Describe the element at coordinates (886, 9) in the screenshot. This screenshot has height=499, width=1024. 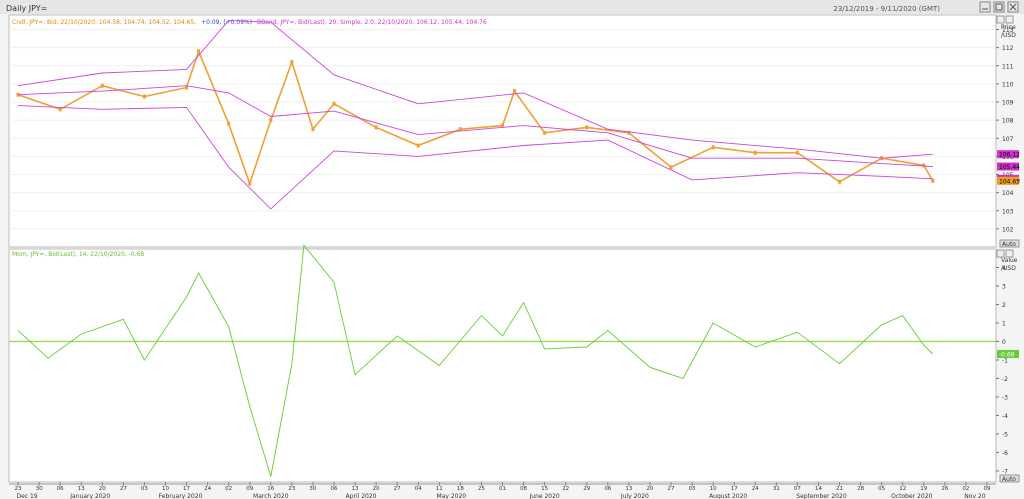
I see `date-range-label: 23/12/2019 - 9/11/2020 (GMT)` at that location.